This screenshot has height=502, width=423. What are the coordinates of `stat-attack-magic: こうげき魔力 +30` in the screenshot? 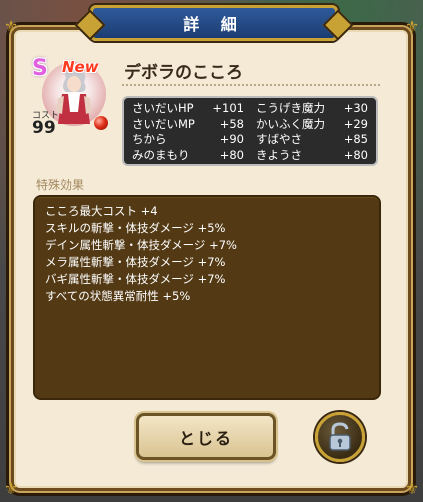 It's located at (312, 108).